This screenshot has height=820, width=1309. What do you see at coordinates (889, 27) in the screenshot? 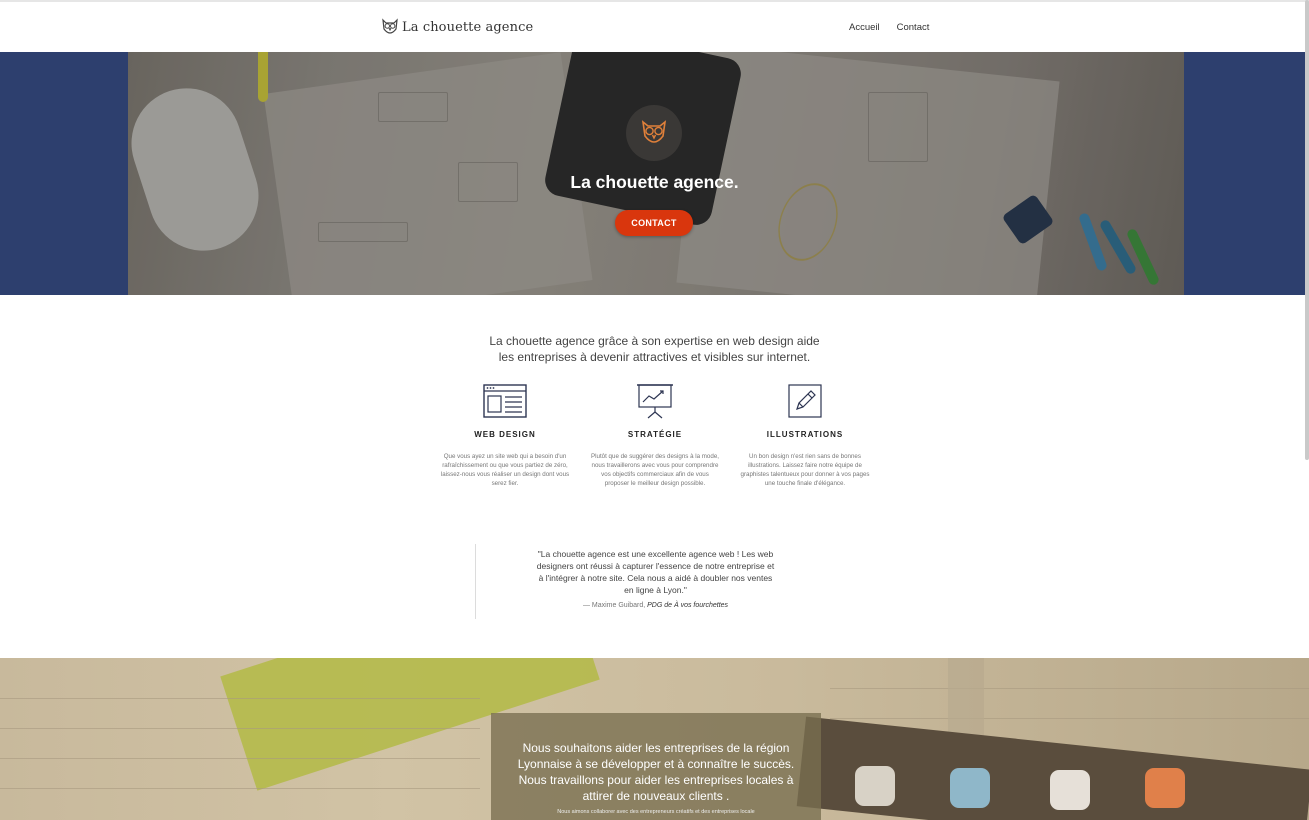
I see `main-nav: Accueil Contact` at bounding box center [889, 27].